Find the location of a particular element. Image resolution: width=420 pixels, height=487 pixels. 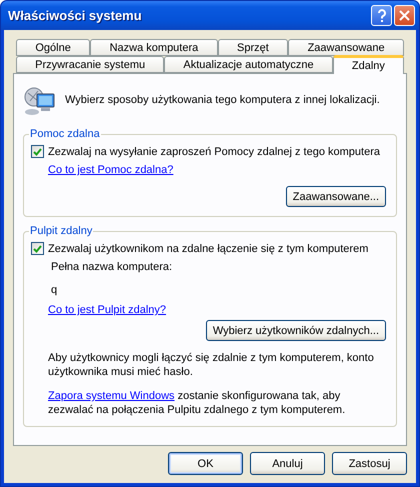

tab: Sprzęt is located at coordinates (253, 47).